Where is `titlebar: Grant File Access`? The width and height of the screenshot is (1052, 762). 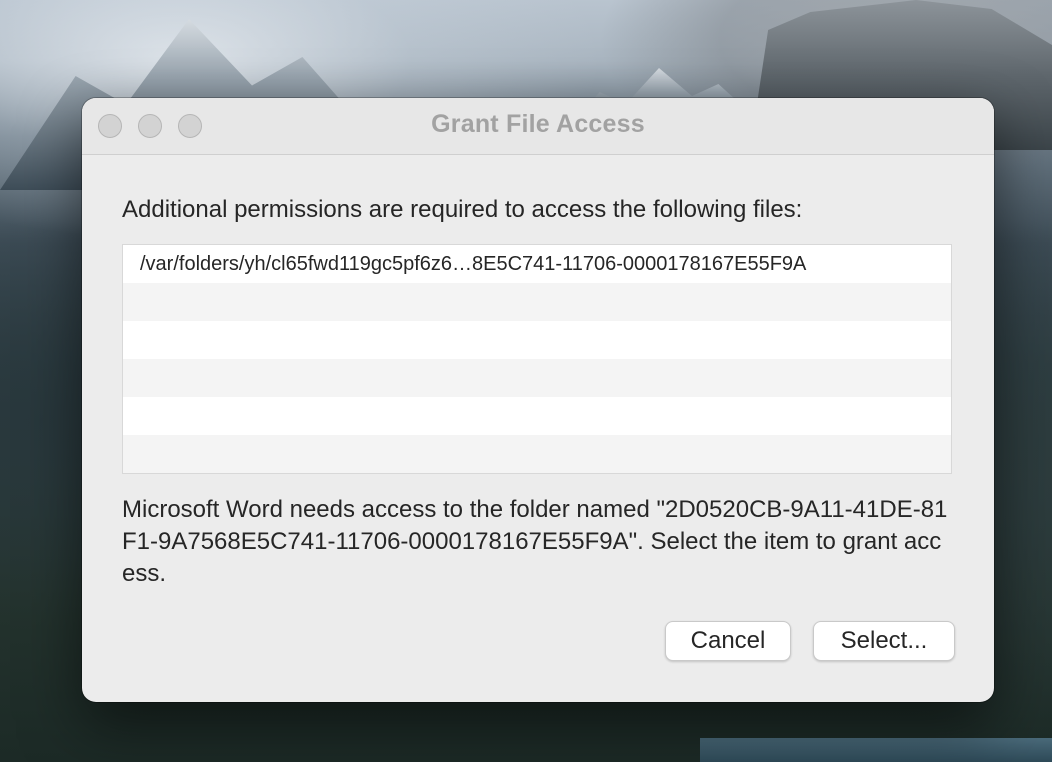 titlebar: Grant File Access is located at coordinates (538, 126).